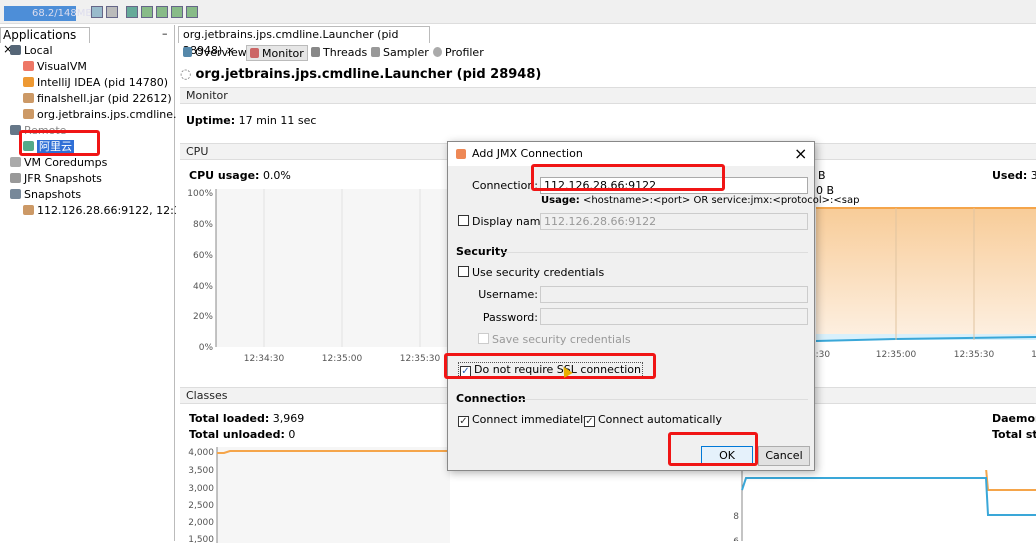 The image size is (1036, 543). Describe the element at coordinates (491, 398) in the screenshot. I see `connection-heading: Connection` at that location.